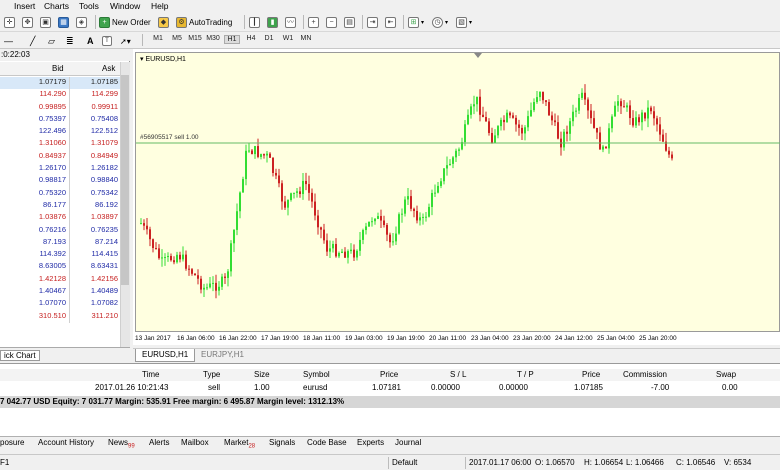 This screenshot has height=470, width=780. Describe the element at coordinates (213, 38) in the screenshot. I see `timeframe-m30: M30` at that location.